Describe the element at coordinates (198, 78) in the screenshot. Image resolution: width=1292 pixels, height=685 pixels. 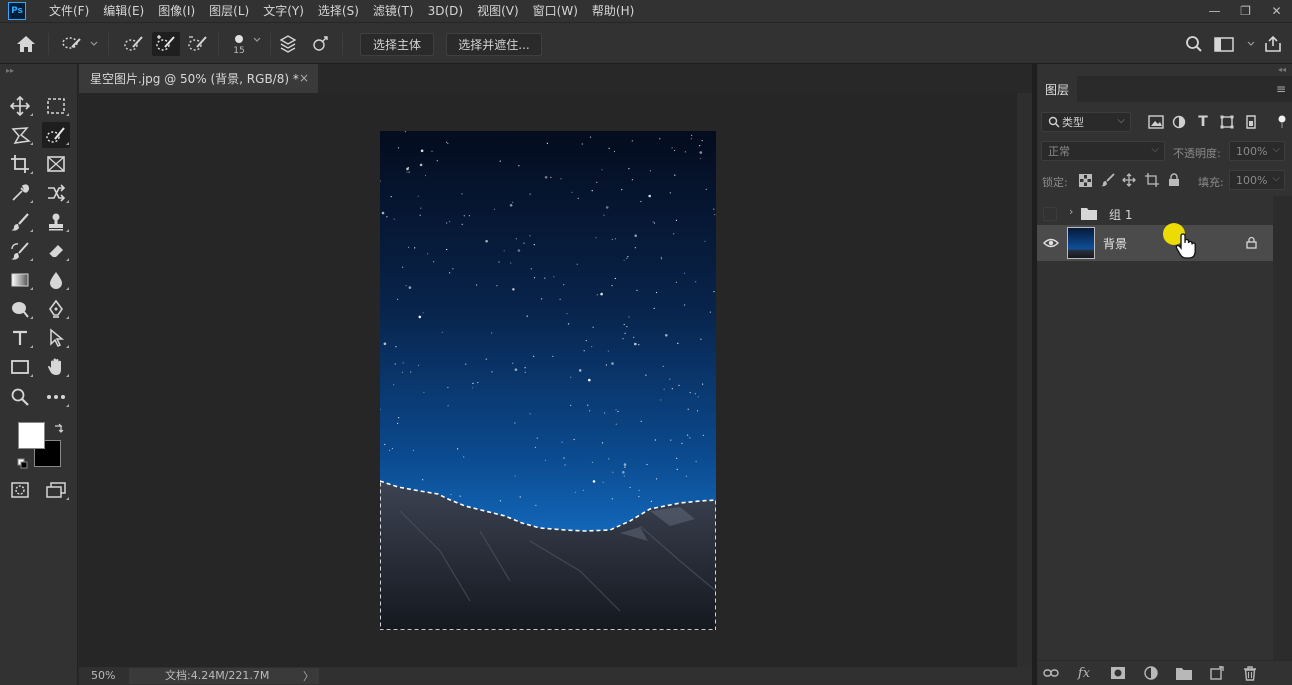
I see `document-tab: 星空图片.jpg @ 50% (背景, RGB/8) * ×` at that location.